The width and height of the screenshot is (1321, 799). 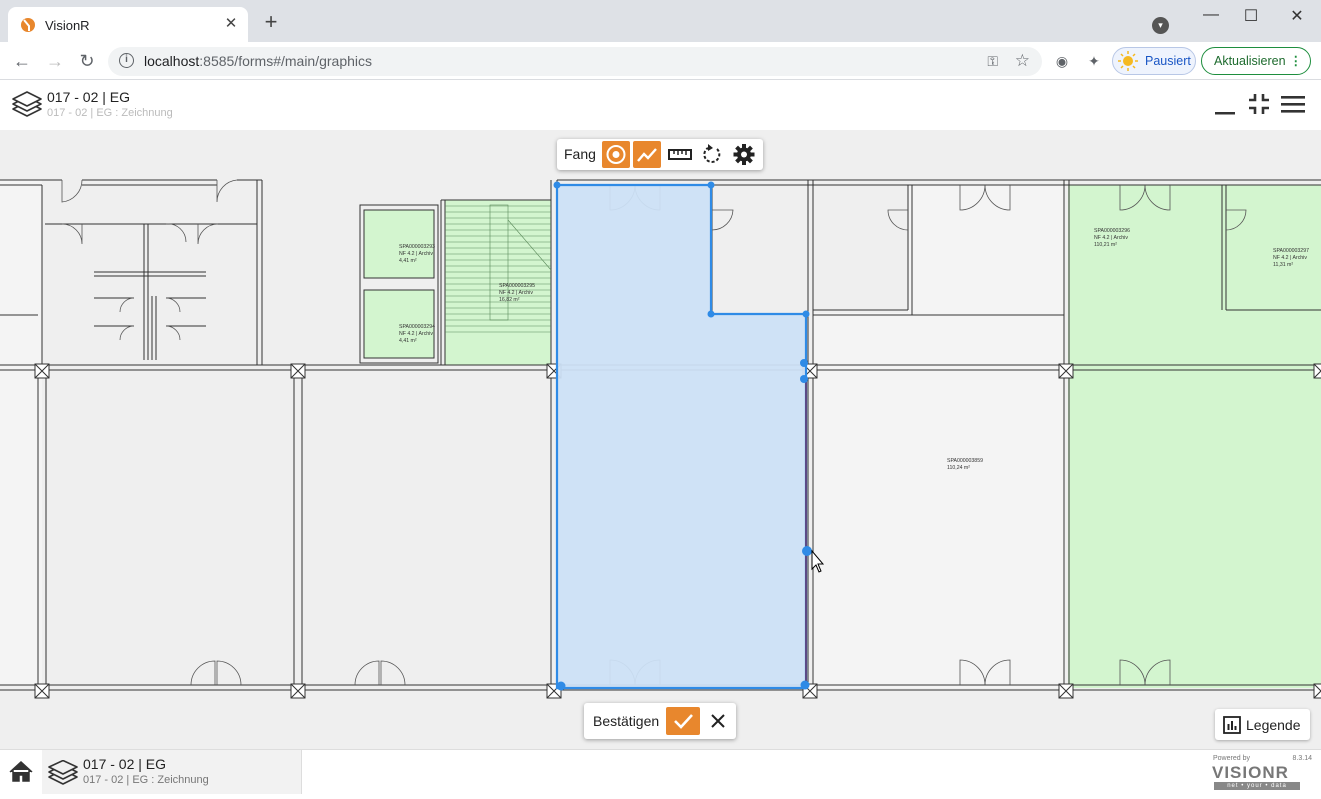 I want to click on legend-button: Legende, so click(x=1262, y=724).